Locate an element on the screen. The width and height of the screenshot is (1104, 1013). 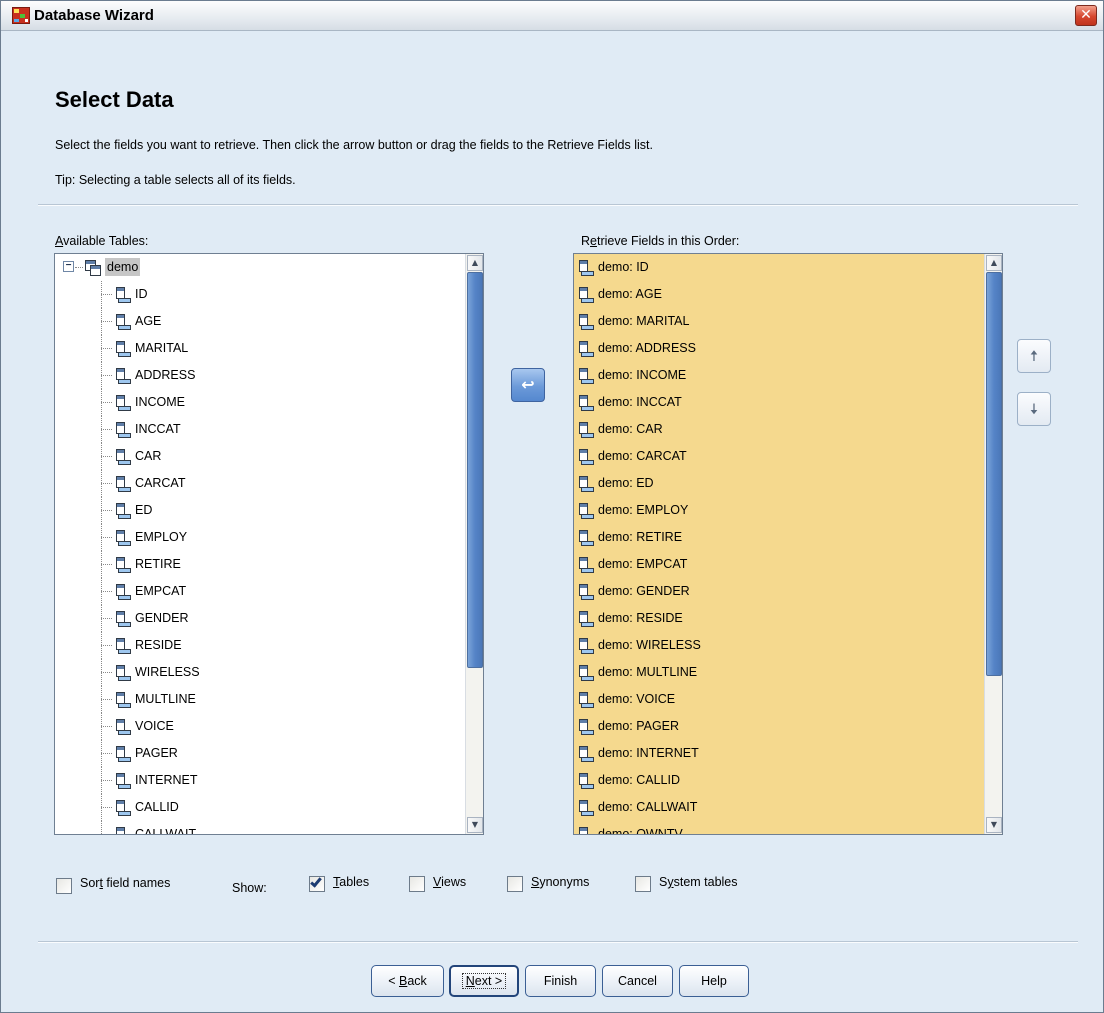
tree-node-field: VOICE is located at coordinates (260, 726).